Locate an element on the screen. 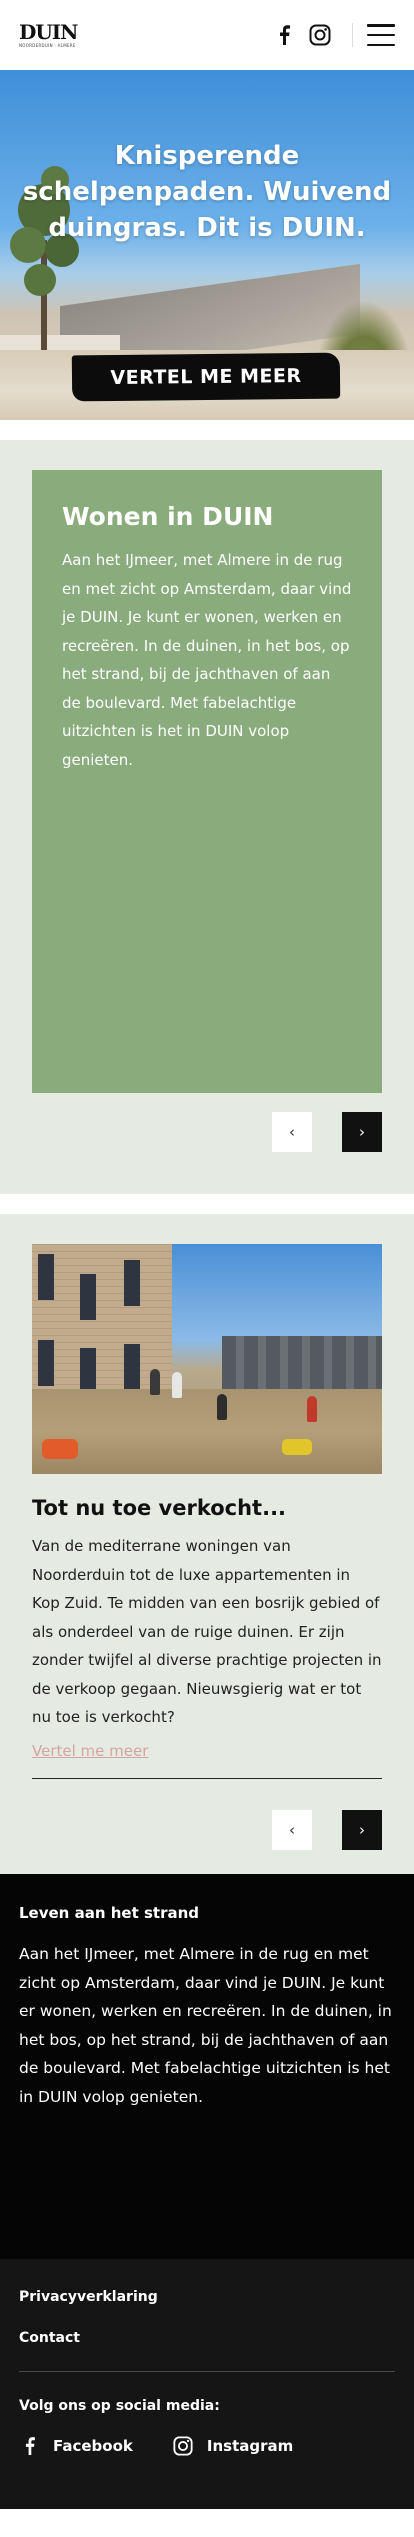 This screenshot has width=414, height=2537. verkocht-read-more-link: Vertel me meer is located at coordinates (90, 1751).